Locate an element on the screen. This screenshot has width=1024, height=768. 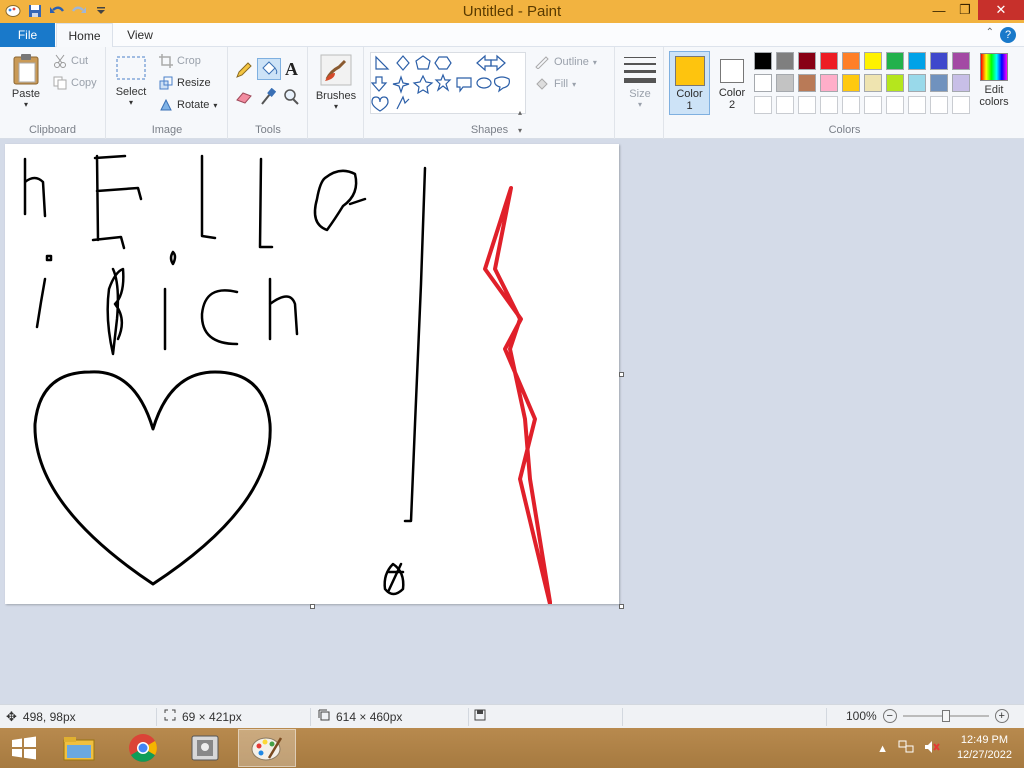
shapes-gallery-icons is located at coordinates (440, 83).